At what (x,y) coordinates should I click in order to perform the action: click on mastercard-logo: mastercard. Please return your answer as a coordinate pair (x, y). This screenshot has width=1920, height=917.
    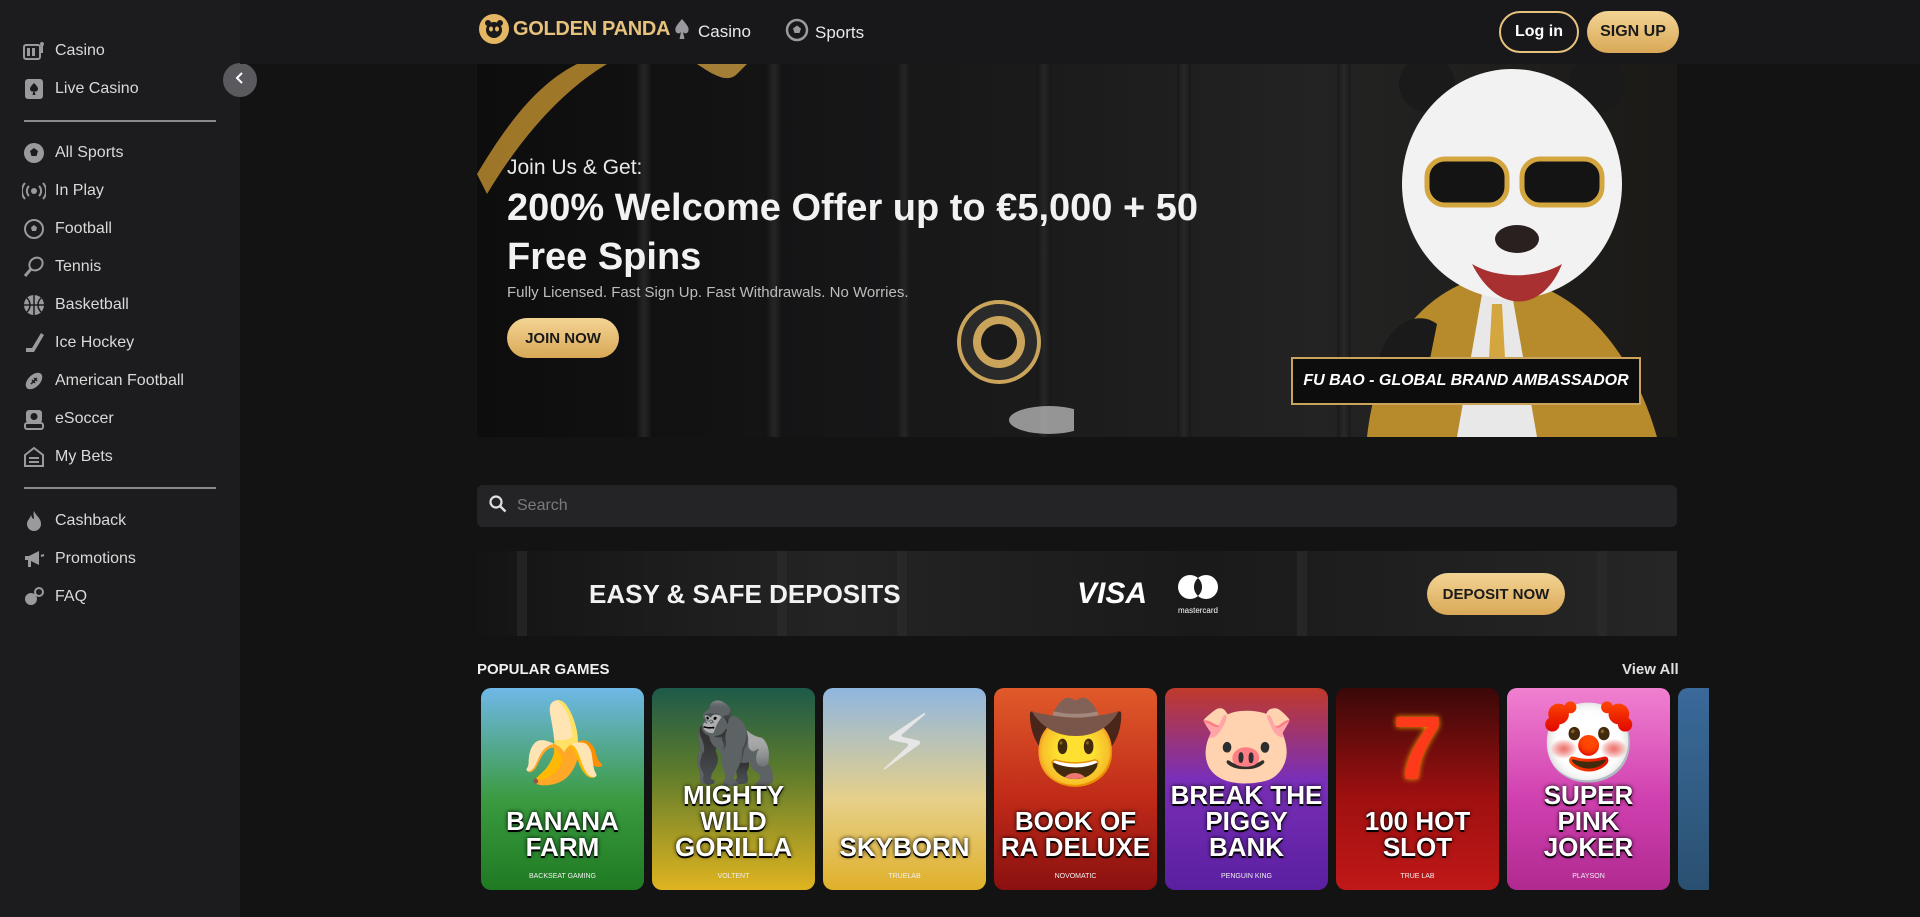
    Looking at the image, I should click on (1198, 594).